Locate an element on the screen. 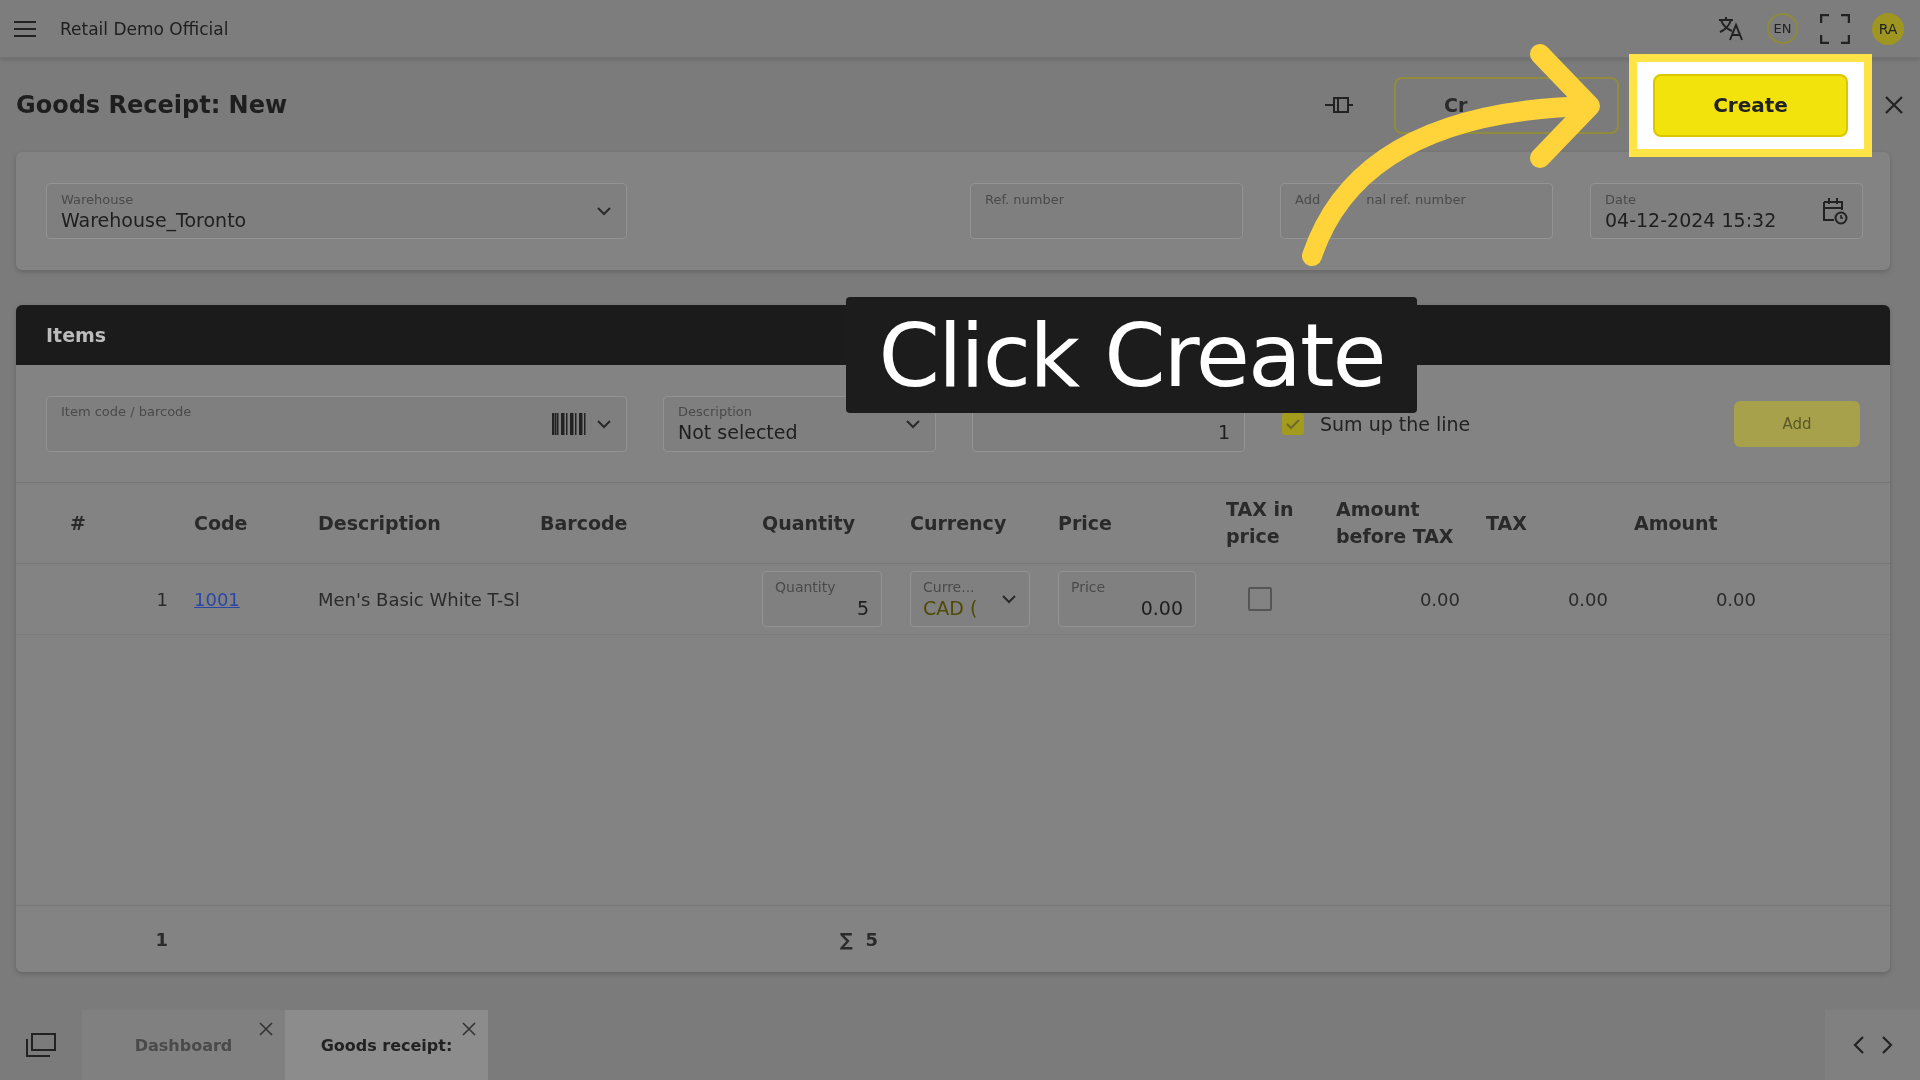 The width and height of the screenshot is (1920, 1080). description-cell-text: Men's Basic White T-Sl is located at coordinates (419, 599).